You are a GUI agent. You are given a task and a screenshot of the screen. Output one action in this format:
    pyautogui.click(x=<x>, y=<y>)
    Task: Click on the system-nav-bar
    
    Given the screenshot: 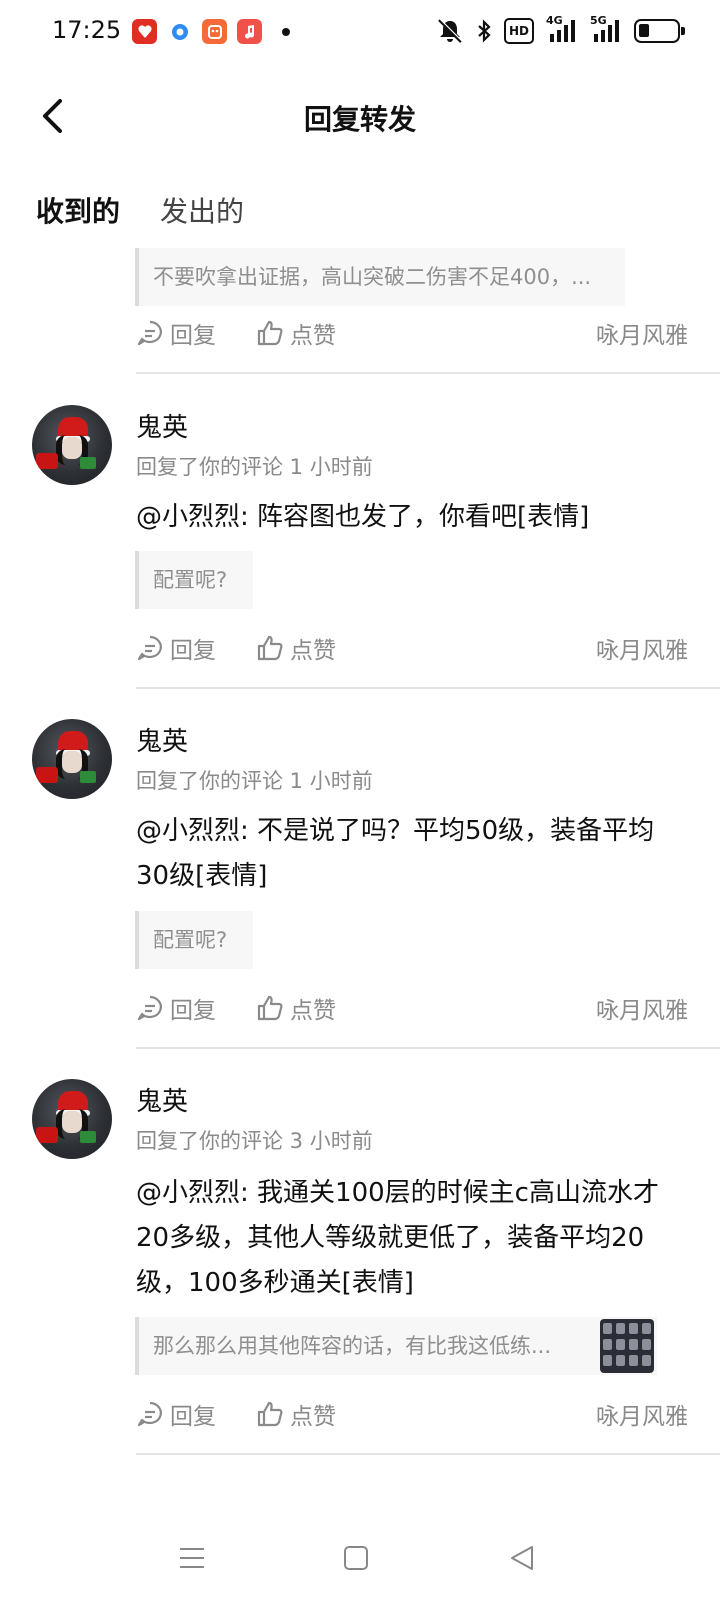 What is the action you would take?
    pyautogui.click(x=360, y=1556)
    